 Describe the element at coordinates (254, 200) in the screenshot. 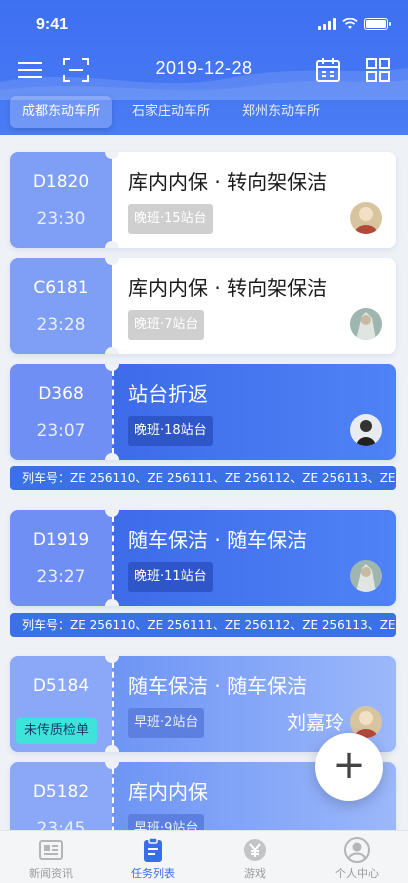

I see `task-card-right: 库内内保 · 转向架保洁 晚班·15站台` at that location.